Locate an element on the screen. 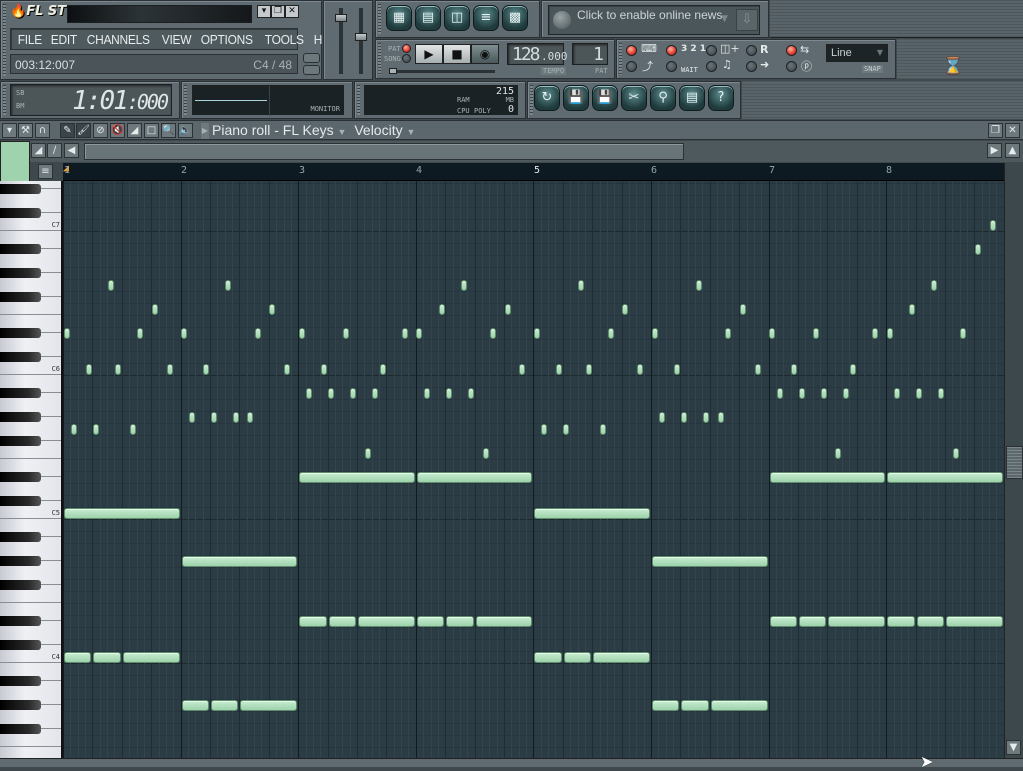 Image resolution: width=1023 pixels, height=771 pixels. piano-keyboard: C4C5C6C7 is located at coordinates (31, 469).